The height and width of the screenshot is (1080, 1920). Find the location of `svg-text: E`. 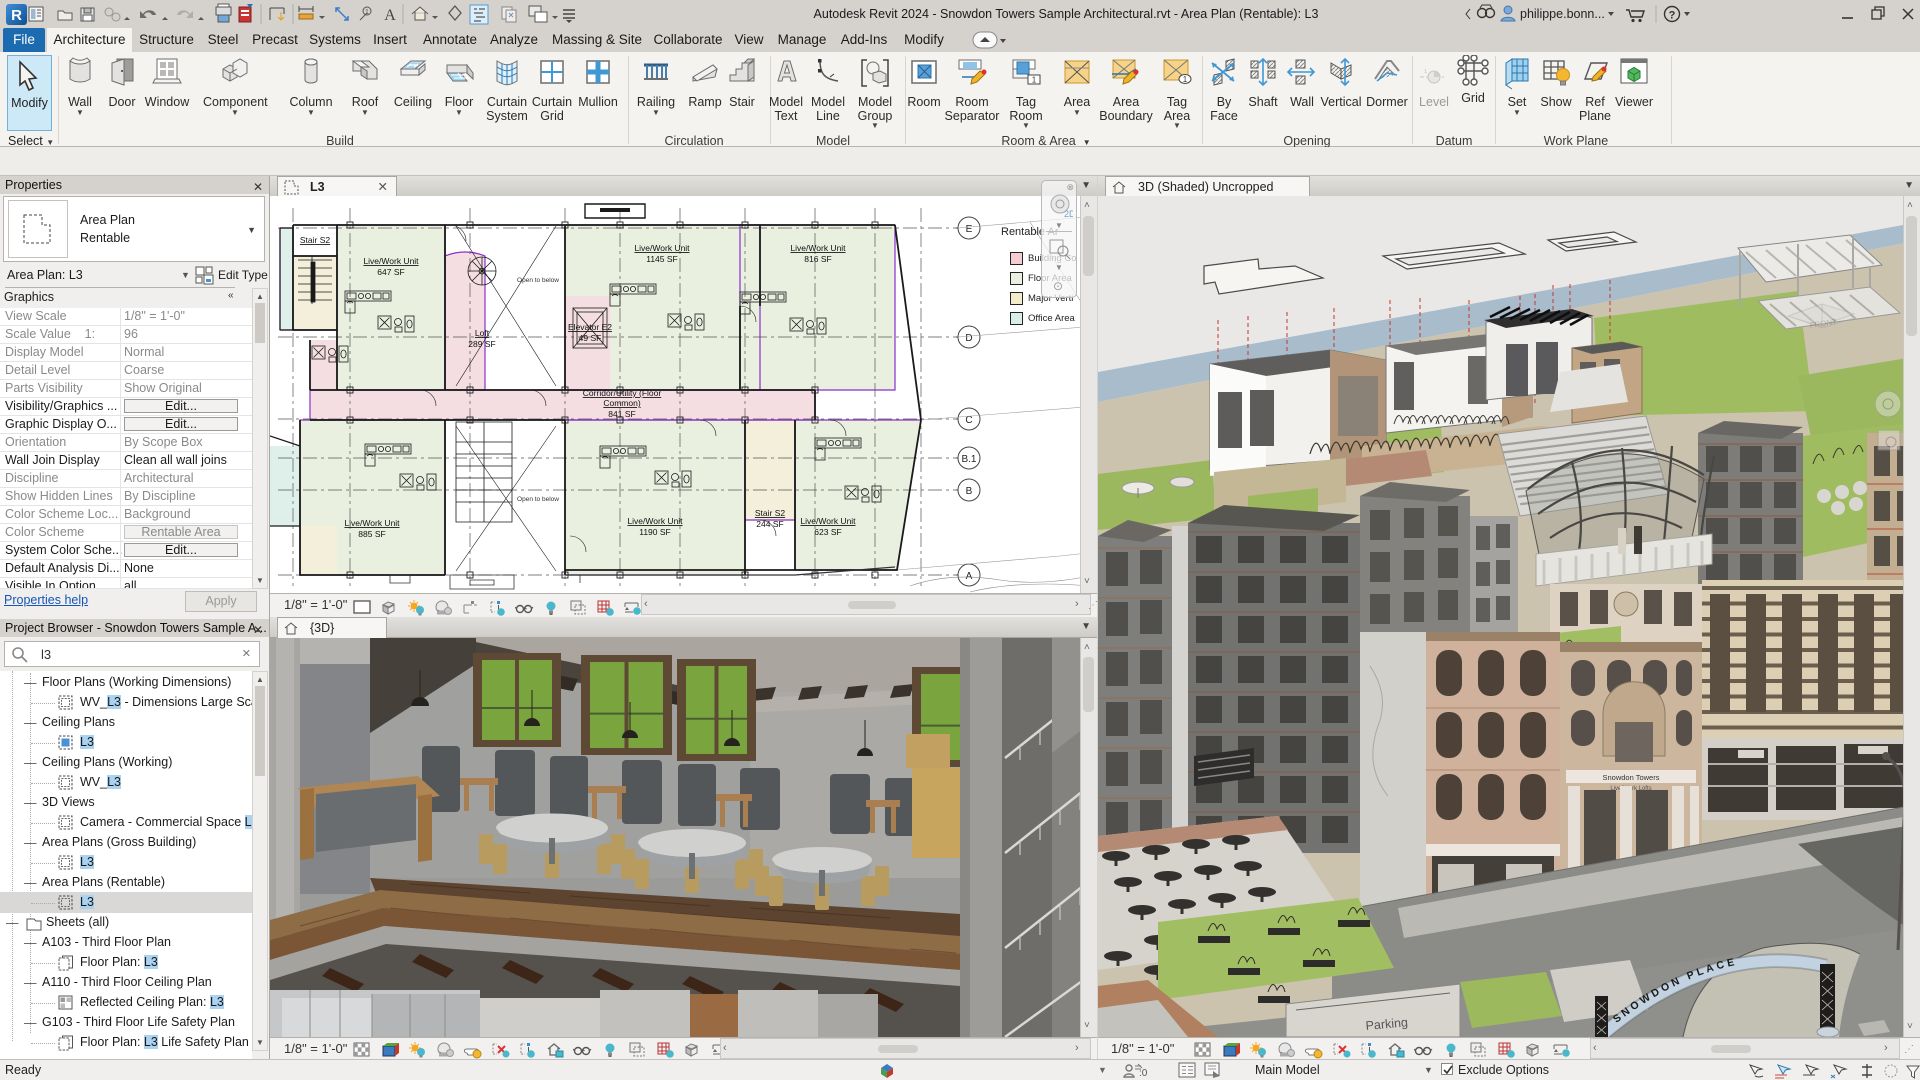

svg-text: E is located at coordinates (969, 229).